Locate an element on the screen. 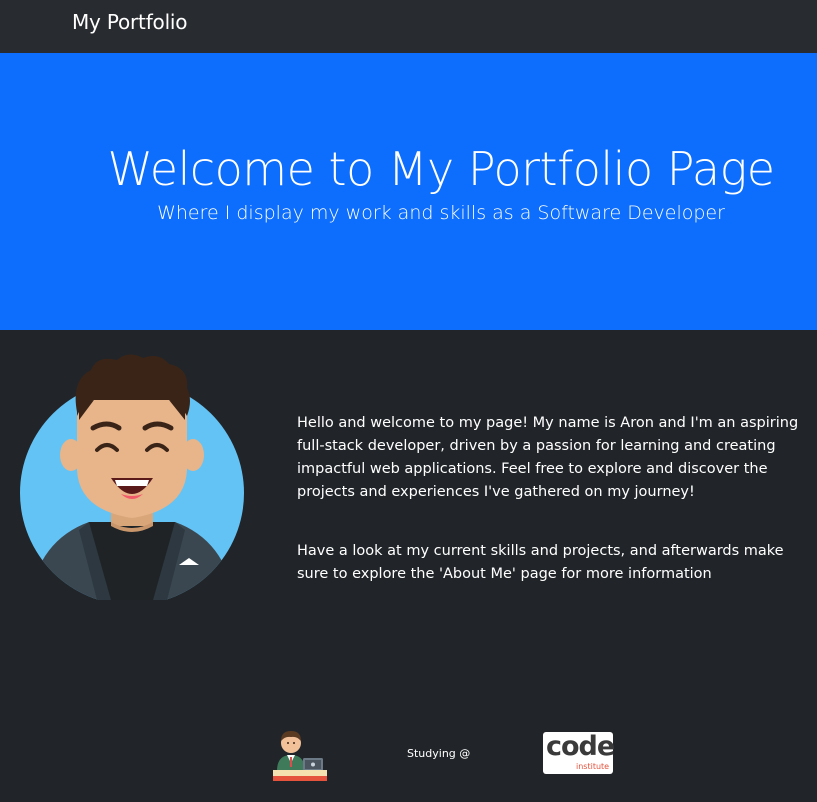  developer-avatar-icon is located at coordinates (132, 477).